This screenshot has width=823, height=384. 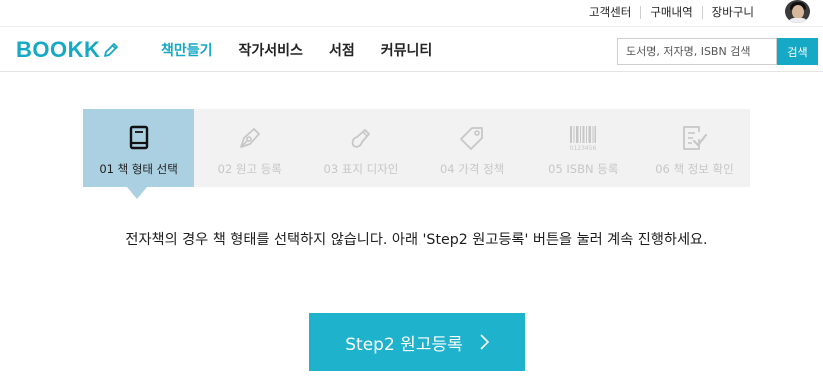 I want to click on step-1-book-type: 01 책 형태 선택, so click(x=139, y=148).